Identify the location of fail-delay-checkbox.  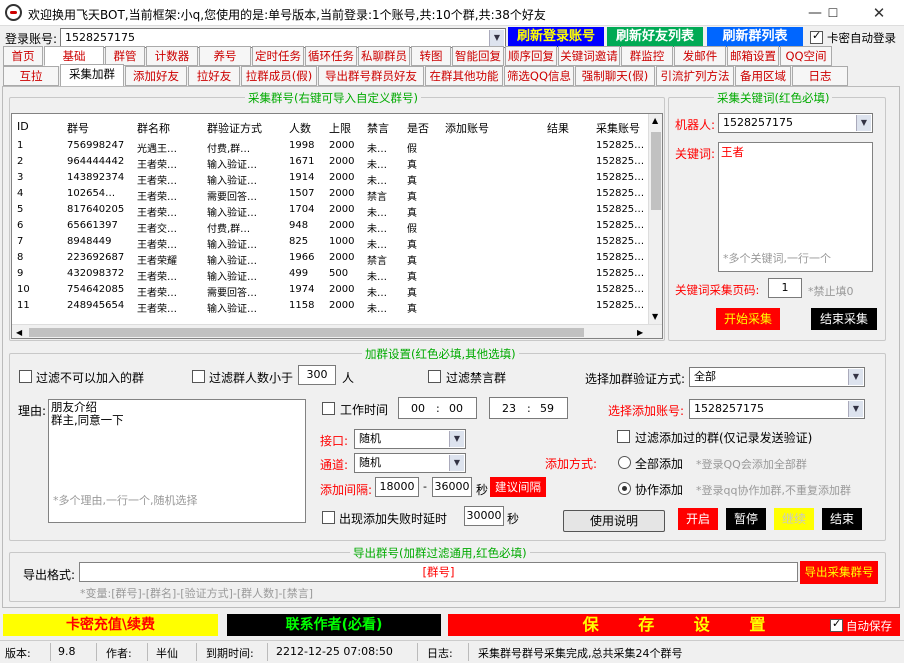
(328, 517).